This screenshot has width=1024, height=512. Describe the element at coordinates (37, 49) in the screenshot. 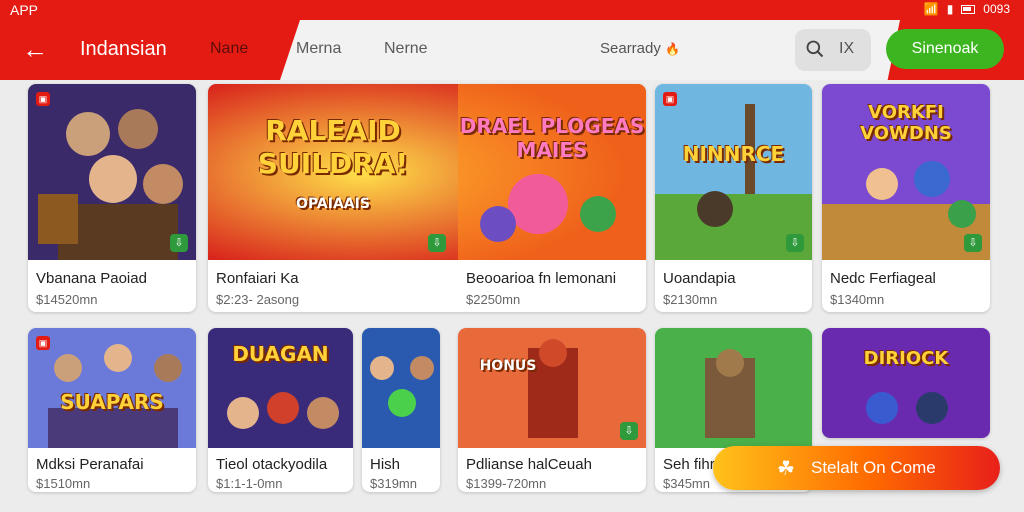

I see `back-arrow-icon: ←` at that location.